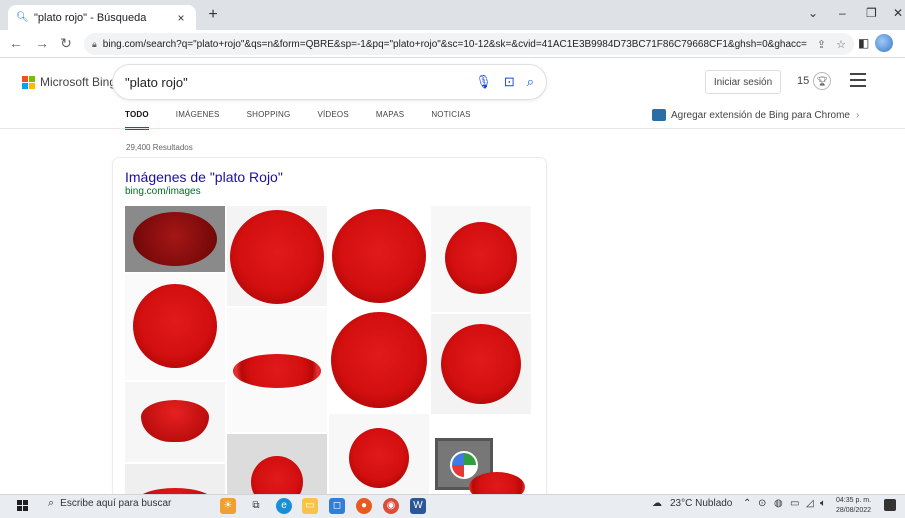 The height and width of the screenshot is (518, 905). Describe the element at coordinates (66, 43) in the screenshot. I see `reload-icon: ↻` at that location.